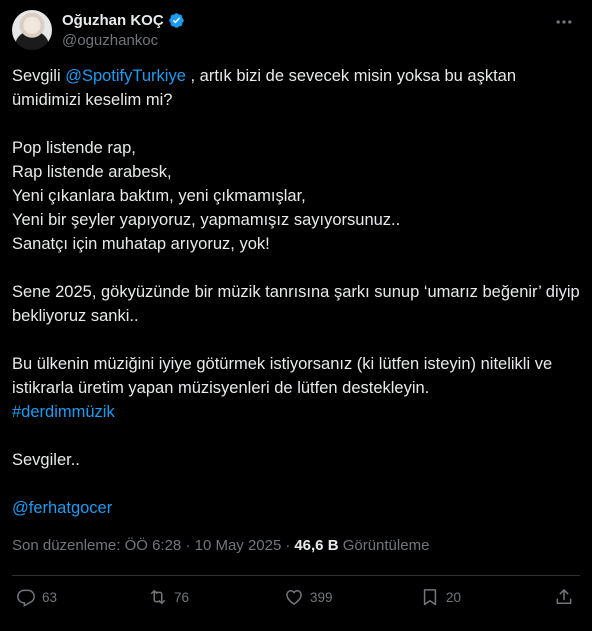 The height and width of the screenshot is (631, 592). Describe the element at coordinates (26, 598) in the screenshot. I see `reply-icon` at that location.